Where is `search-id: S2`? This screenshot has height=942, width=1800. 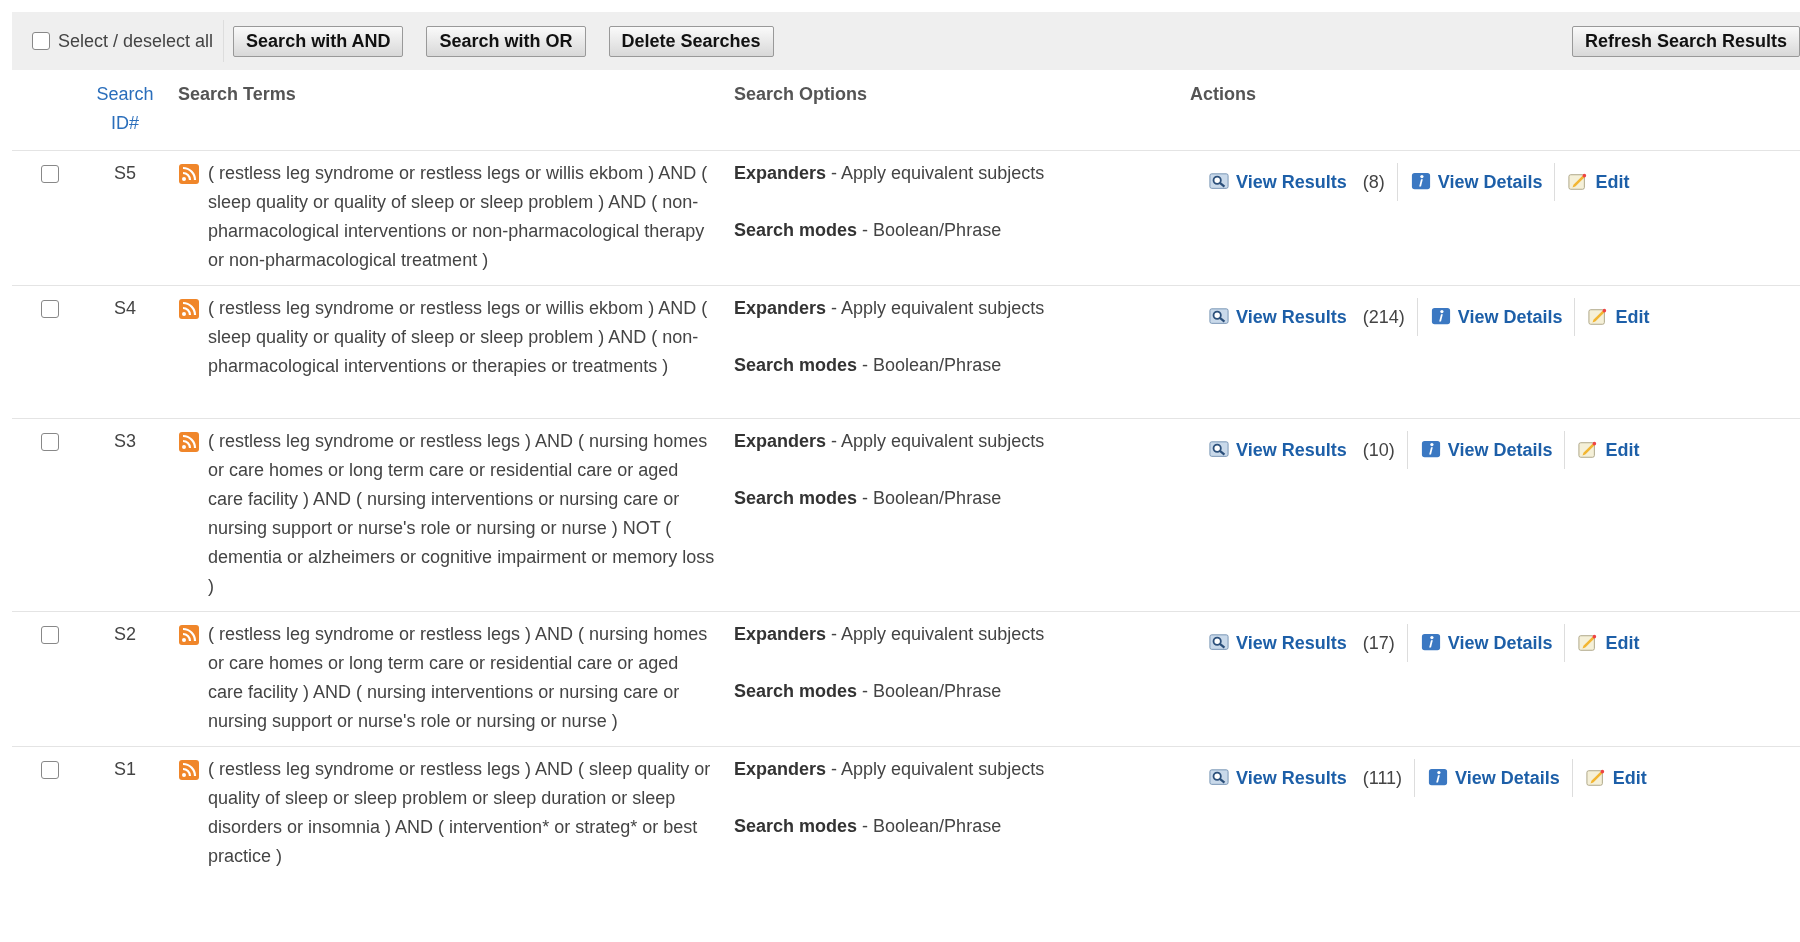
search-id: S2 is located at coordinates (125, 679).